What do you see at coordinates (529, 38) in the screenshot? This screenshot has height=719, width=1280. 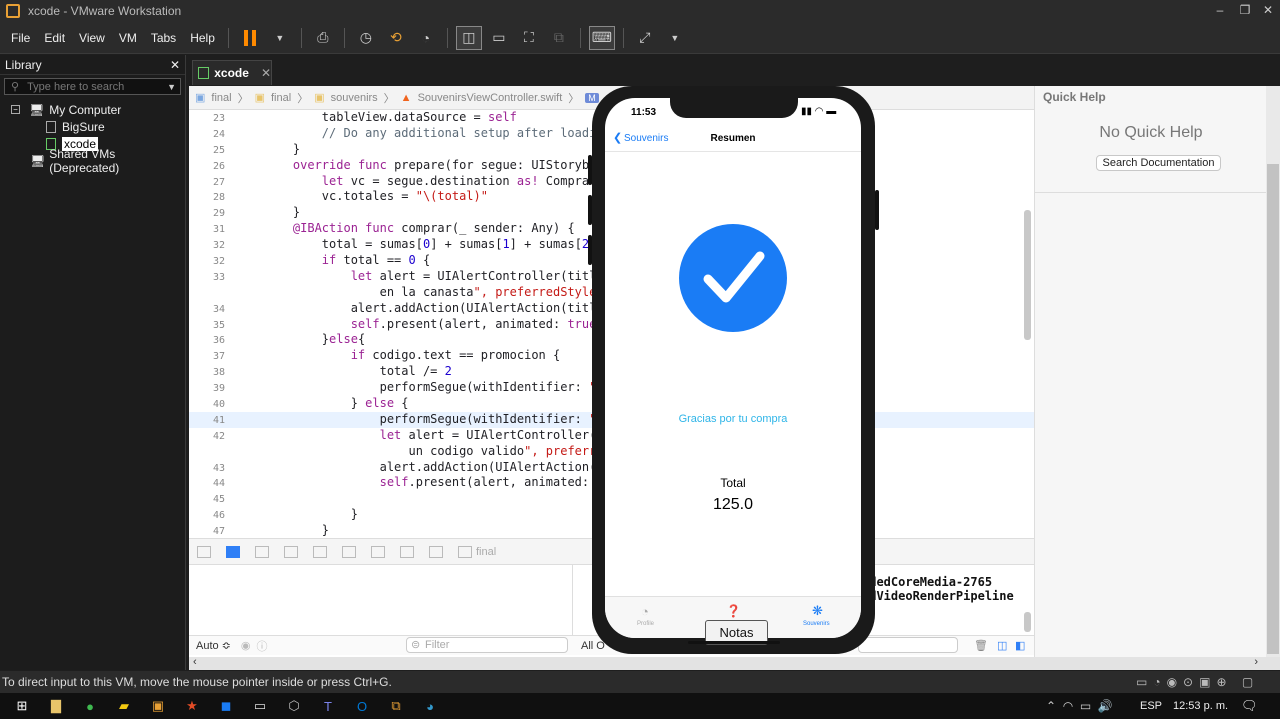 I see `full-screen-icon: ⛶` at bounding box center [529, 38].